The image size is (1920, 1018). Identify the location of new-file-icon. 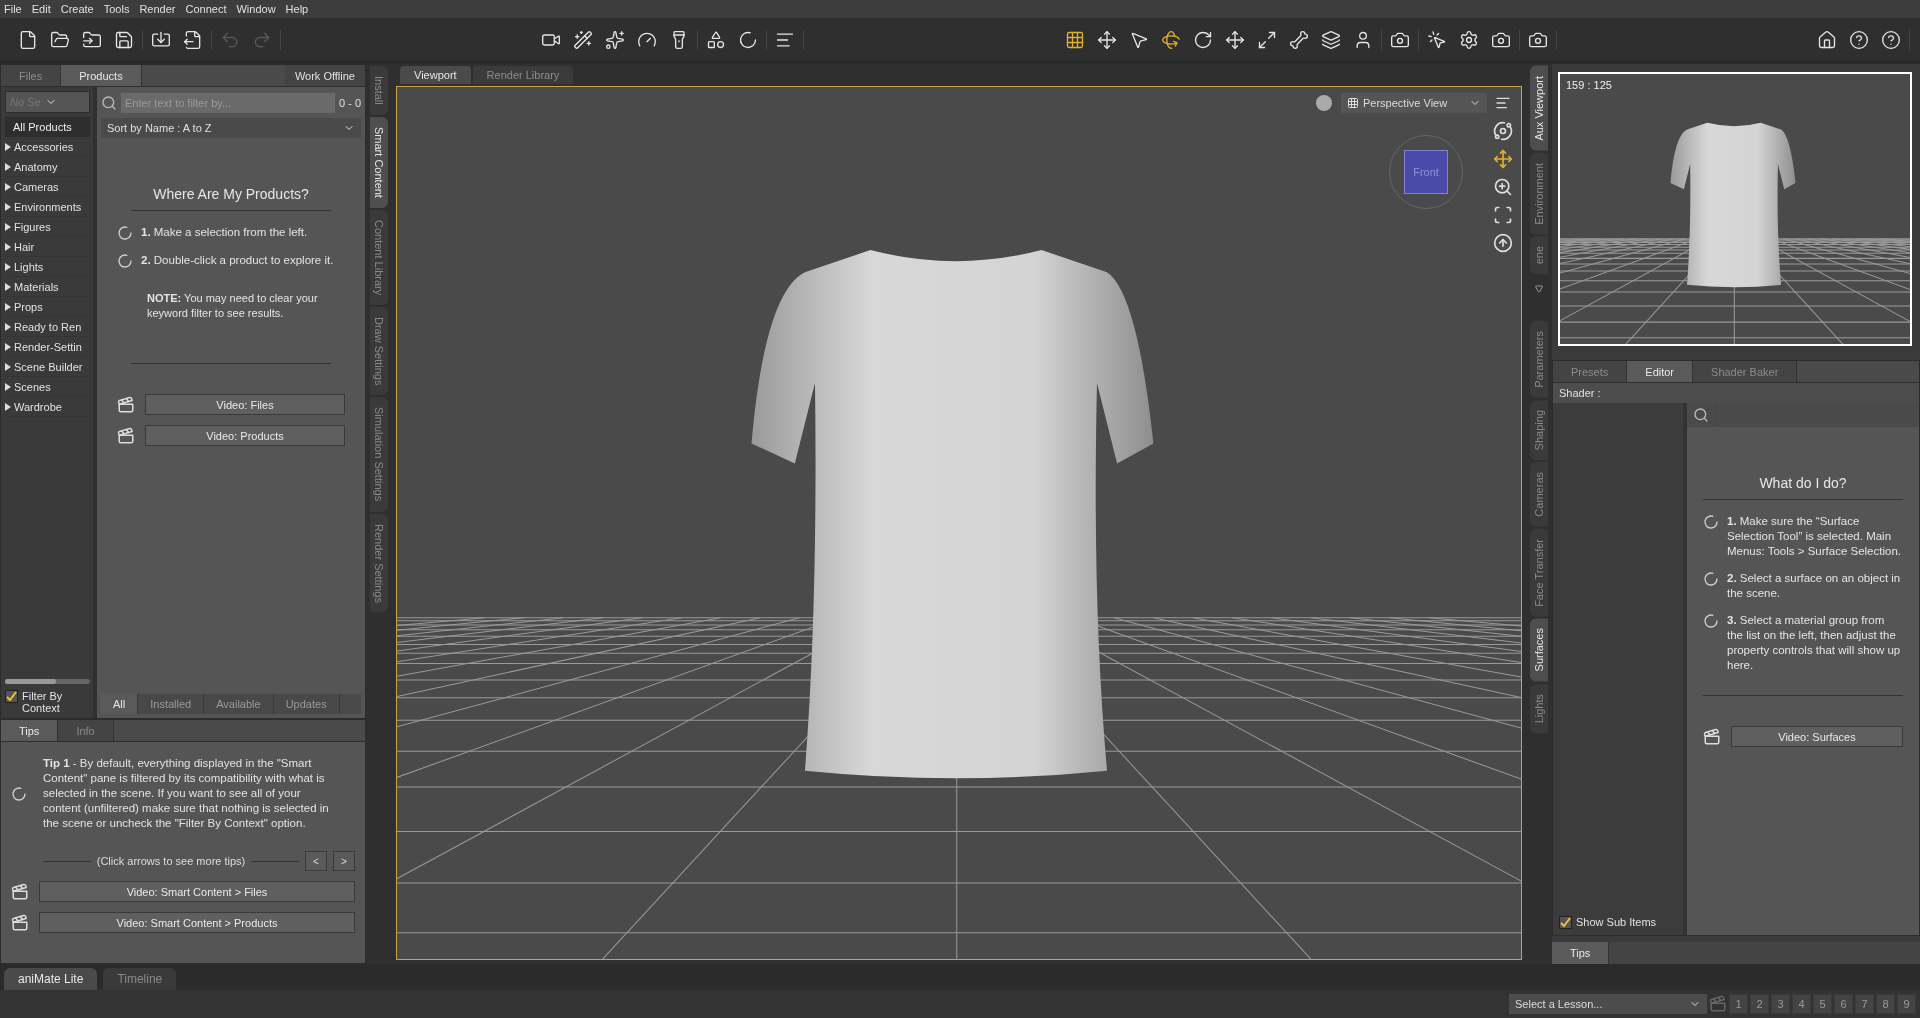
(28, 39).